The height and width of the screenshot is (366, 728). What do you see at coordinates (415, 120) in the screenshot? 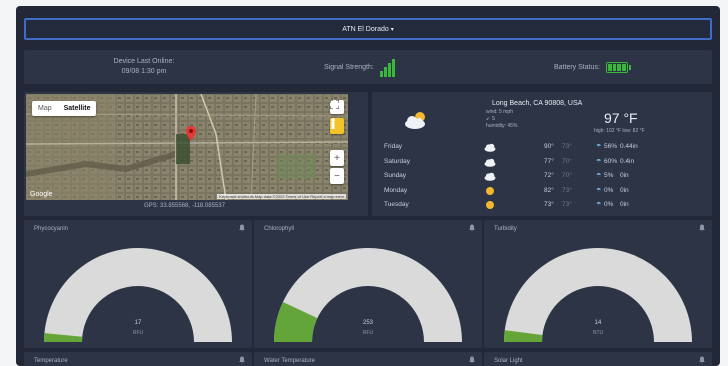
I see `partly-cloudy-icon` at bounding box center [415, 120].